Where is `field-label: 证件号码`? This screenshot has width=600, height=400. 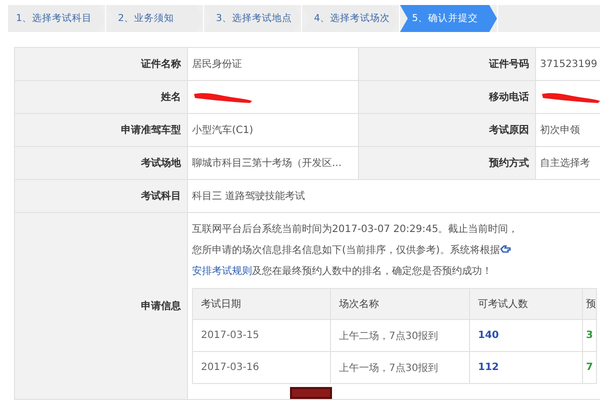
field-label: 证件号码 is located at coordinates (447, 64).